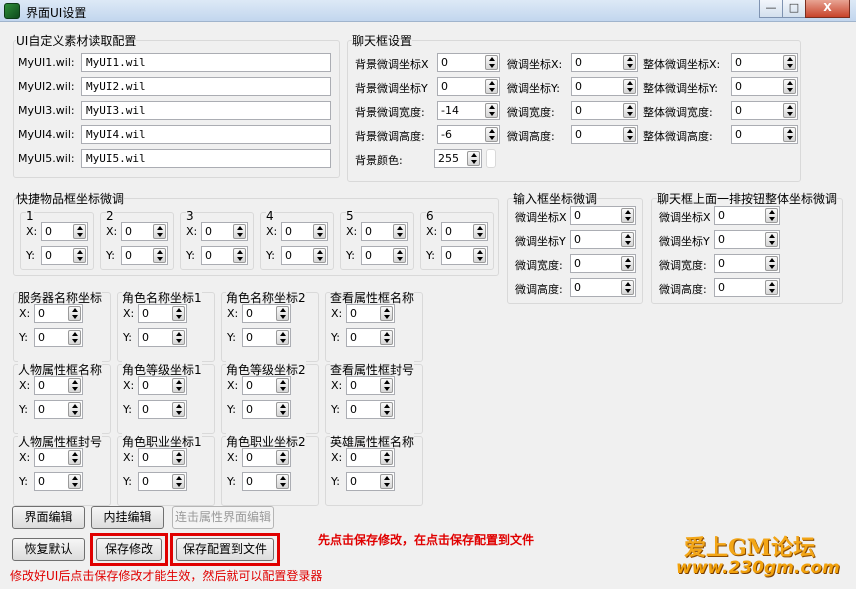 This screenshot has height=589, width=856. I want to click on chat-col1-spinner: -14, so click(468, 110).